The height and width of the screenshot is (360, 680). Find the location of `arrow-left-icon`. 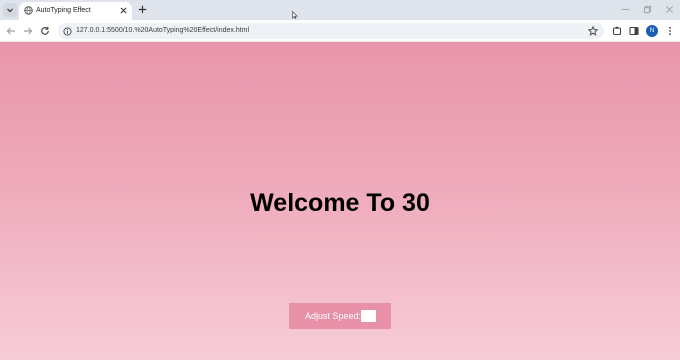

arrow-left-icon is located at coordinates (10, 31).